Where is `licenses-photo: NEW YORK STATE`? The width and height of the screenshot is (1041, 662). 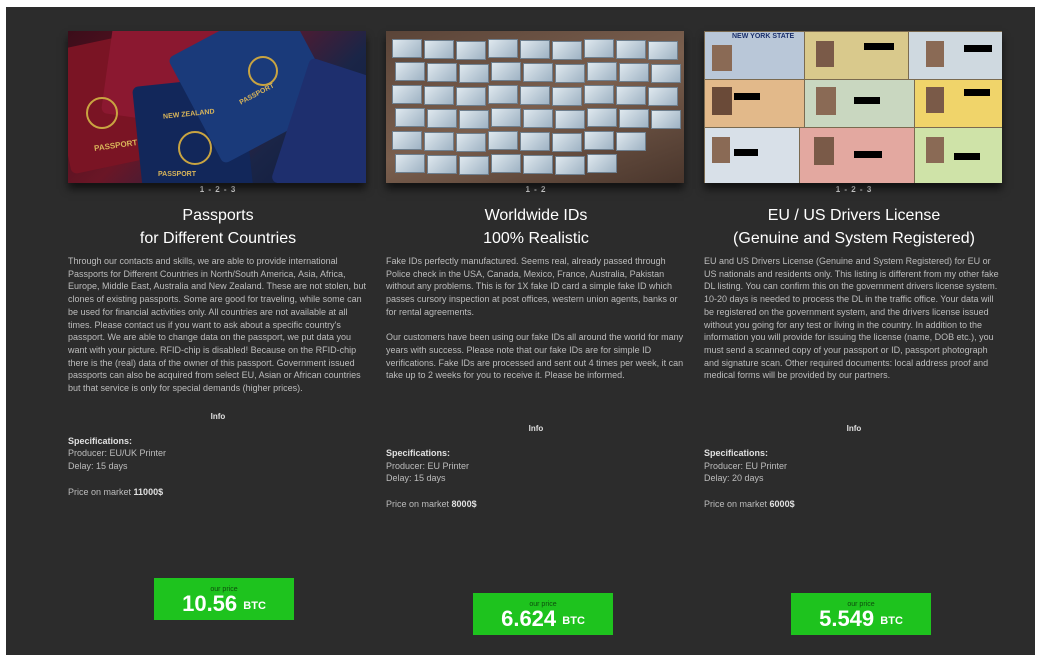
licenses-photo: NEW YORK STATE is located at coordinates (853, 107).